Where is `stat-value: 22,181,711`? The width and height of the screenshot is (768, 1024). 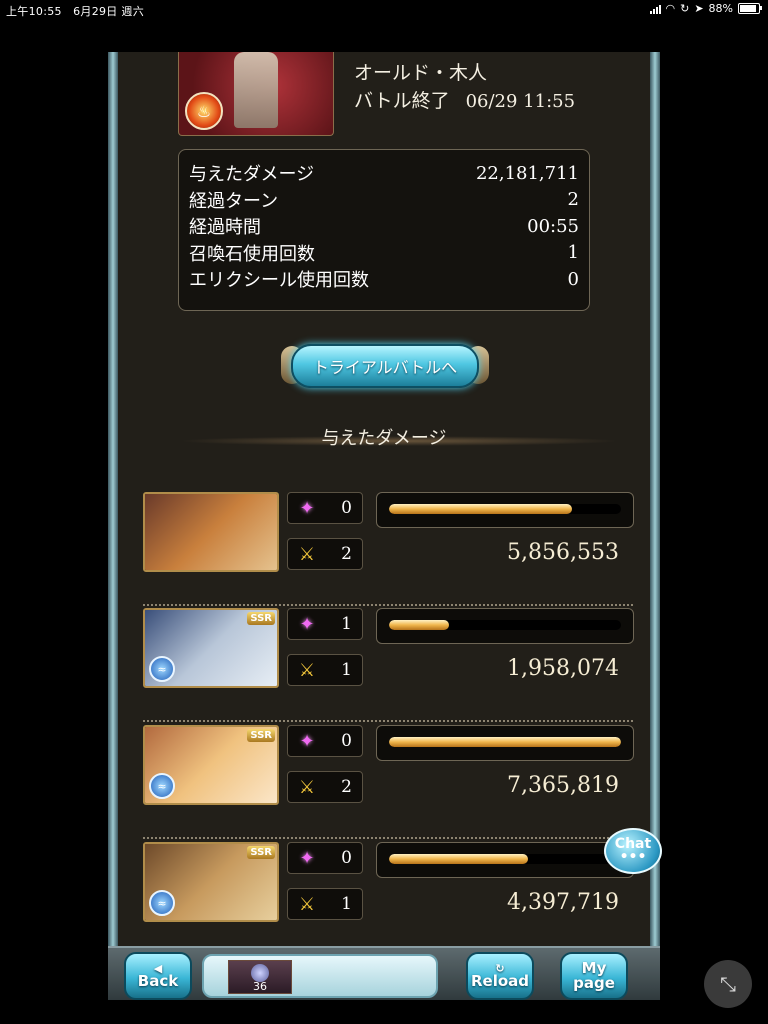 stat-value: 22,181,711 is located at coordinates (527, 173).